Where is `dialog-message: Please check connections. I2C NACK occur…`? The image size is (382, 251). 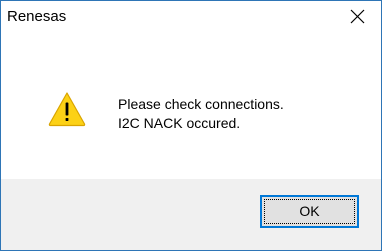
dialog-message: Please check connections. I2C NACK occur… is located at coordinates (201, 114).